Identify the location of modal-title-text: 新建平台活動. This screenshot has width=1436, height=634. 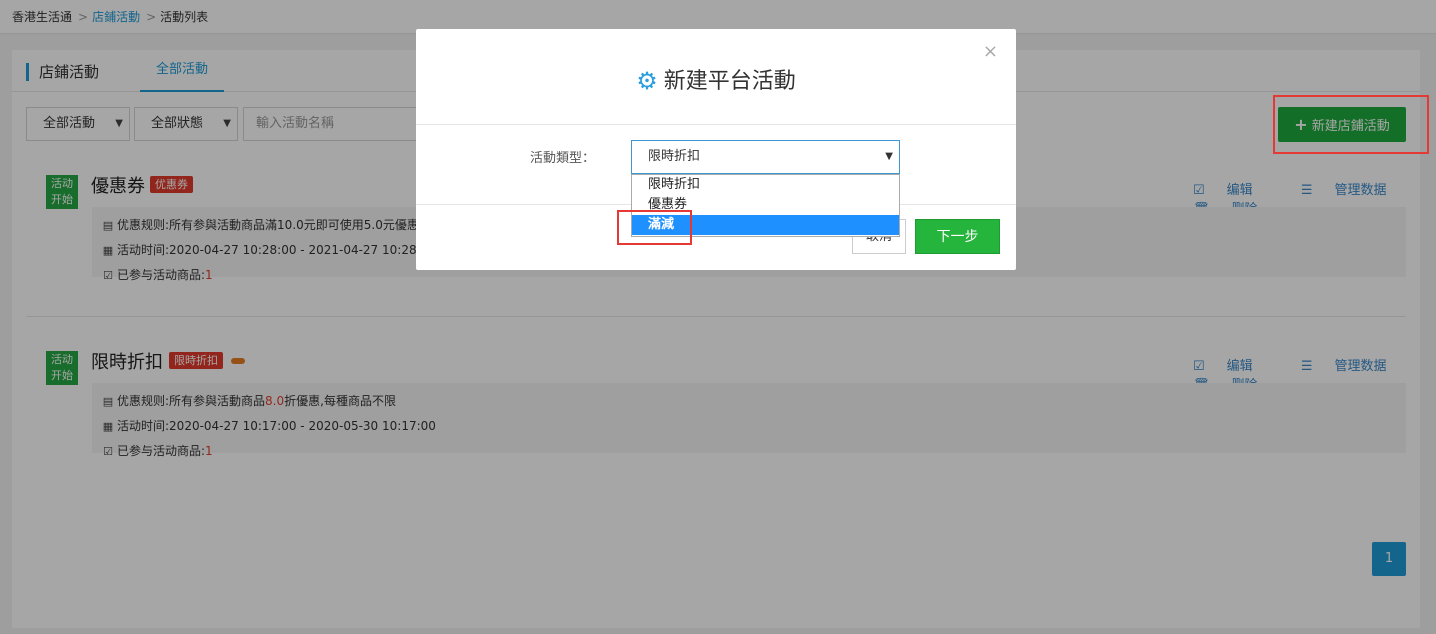
(729, 81).